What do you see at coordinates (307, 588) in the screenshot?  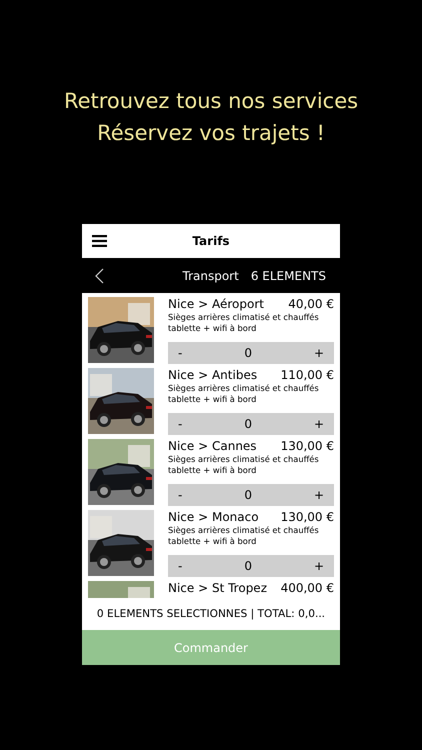 I see `price: 400,00 €` at bounding box center [307, 588].